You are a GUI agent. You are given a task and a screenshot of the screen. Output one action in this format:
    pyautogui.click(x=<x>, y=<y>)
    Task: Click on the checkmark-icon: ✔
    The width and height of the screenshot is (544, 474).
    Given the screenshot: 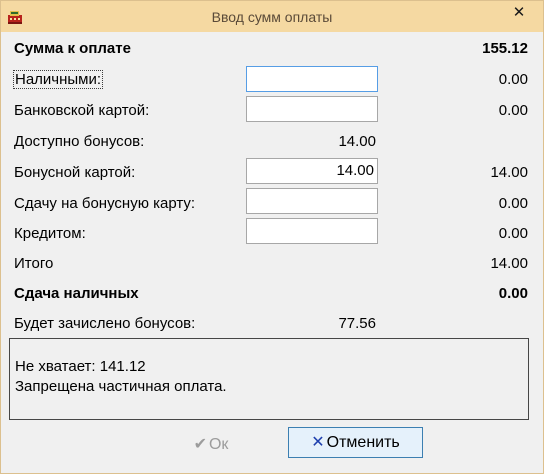 What is the action you would take?
    pyautogui.click(x=200, y=444)
    